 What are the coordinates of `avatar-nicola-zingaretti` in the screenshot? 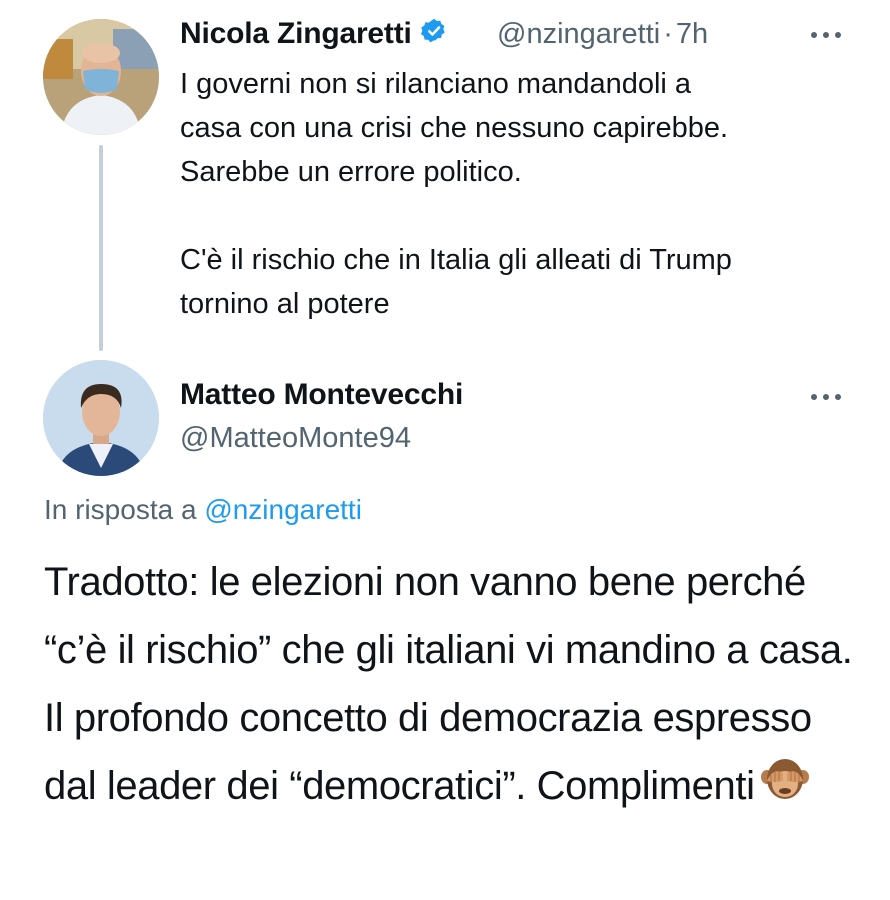 It's located at (101, 77).